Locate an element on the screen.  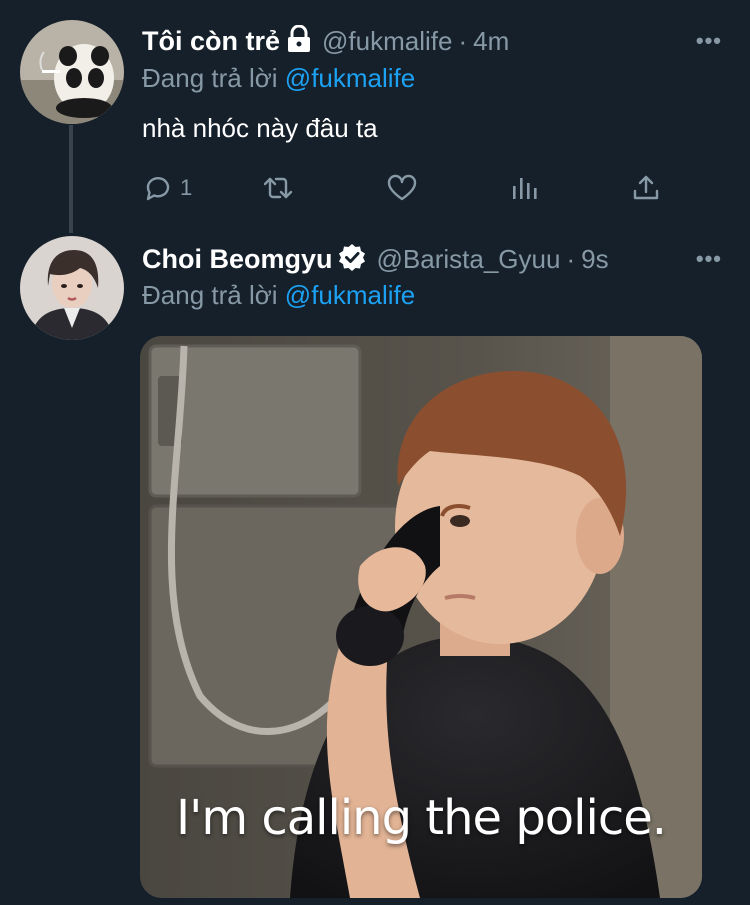
panda-avatar-image is located at coordinates (72, 72).